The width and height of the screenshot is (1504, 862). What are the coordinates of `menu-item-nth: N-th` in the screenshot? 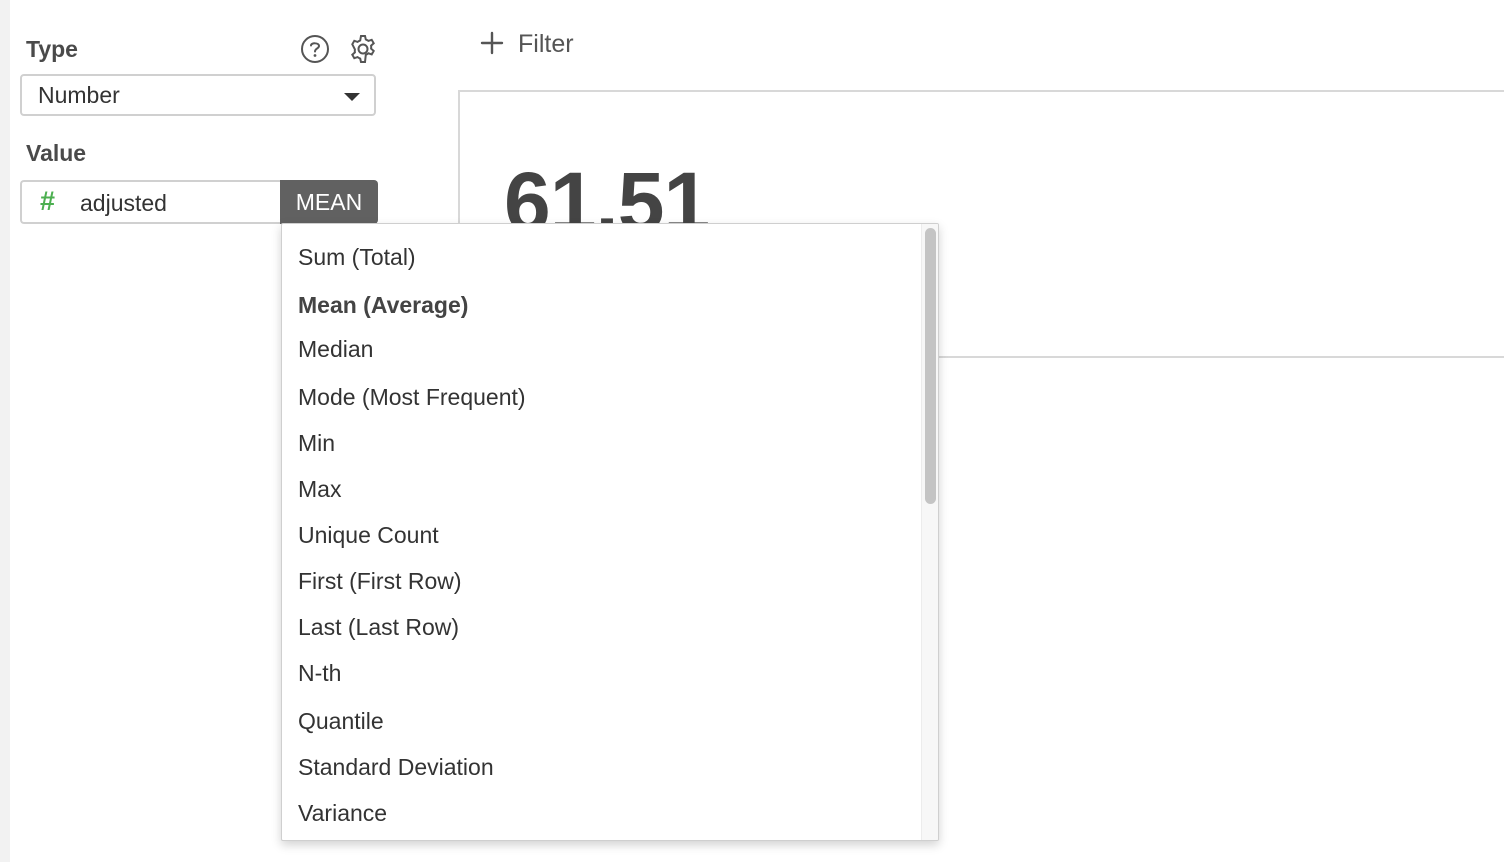 It's located at (319, 673).